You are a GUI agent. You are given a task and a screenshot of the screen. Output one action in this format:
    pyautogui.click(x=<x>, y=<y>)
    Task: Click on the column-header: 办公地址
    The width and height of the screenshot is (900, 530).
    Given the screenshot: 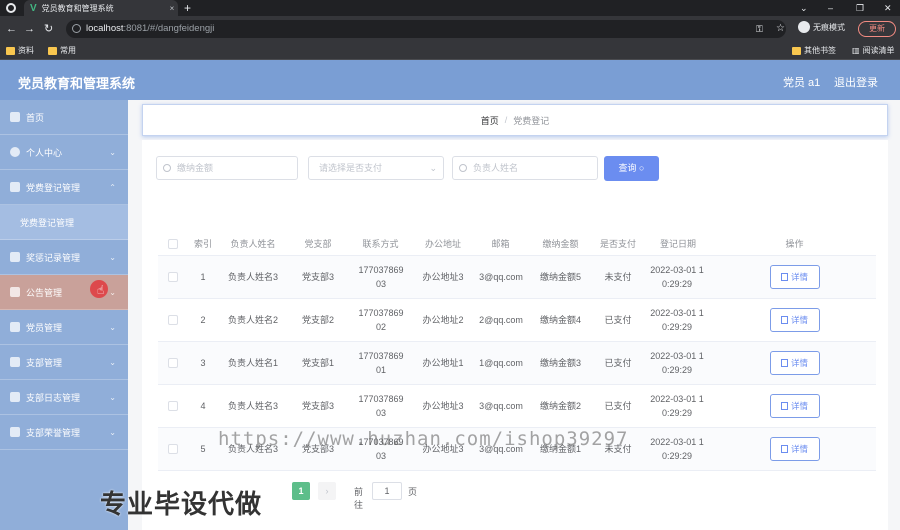 What is the action you would take?
    pyautogui.click(x=442, y=244)
    